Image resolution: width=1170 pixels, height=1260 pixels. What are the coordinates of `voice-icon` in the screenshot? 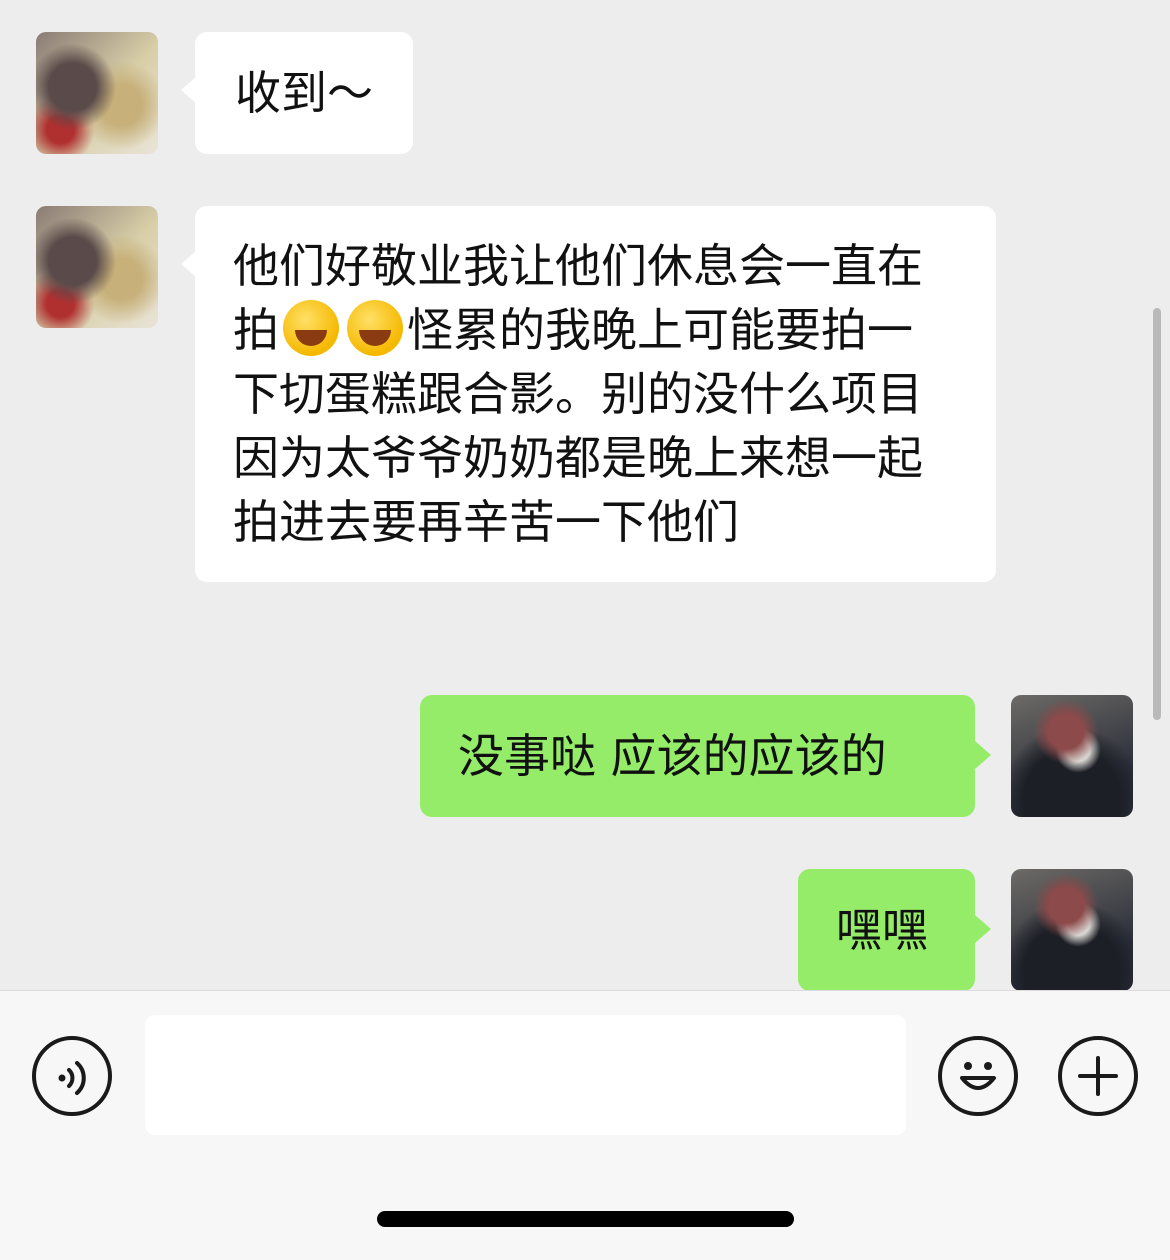 It's located at (72, 1078).